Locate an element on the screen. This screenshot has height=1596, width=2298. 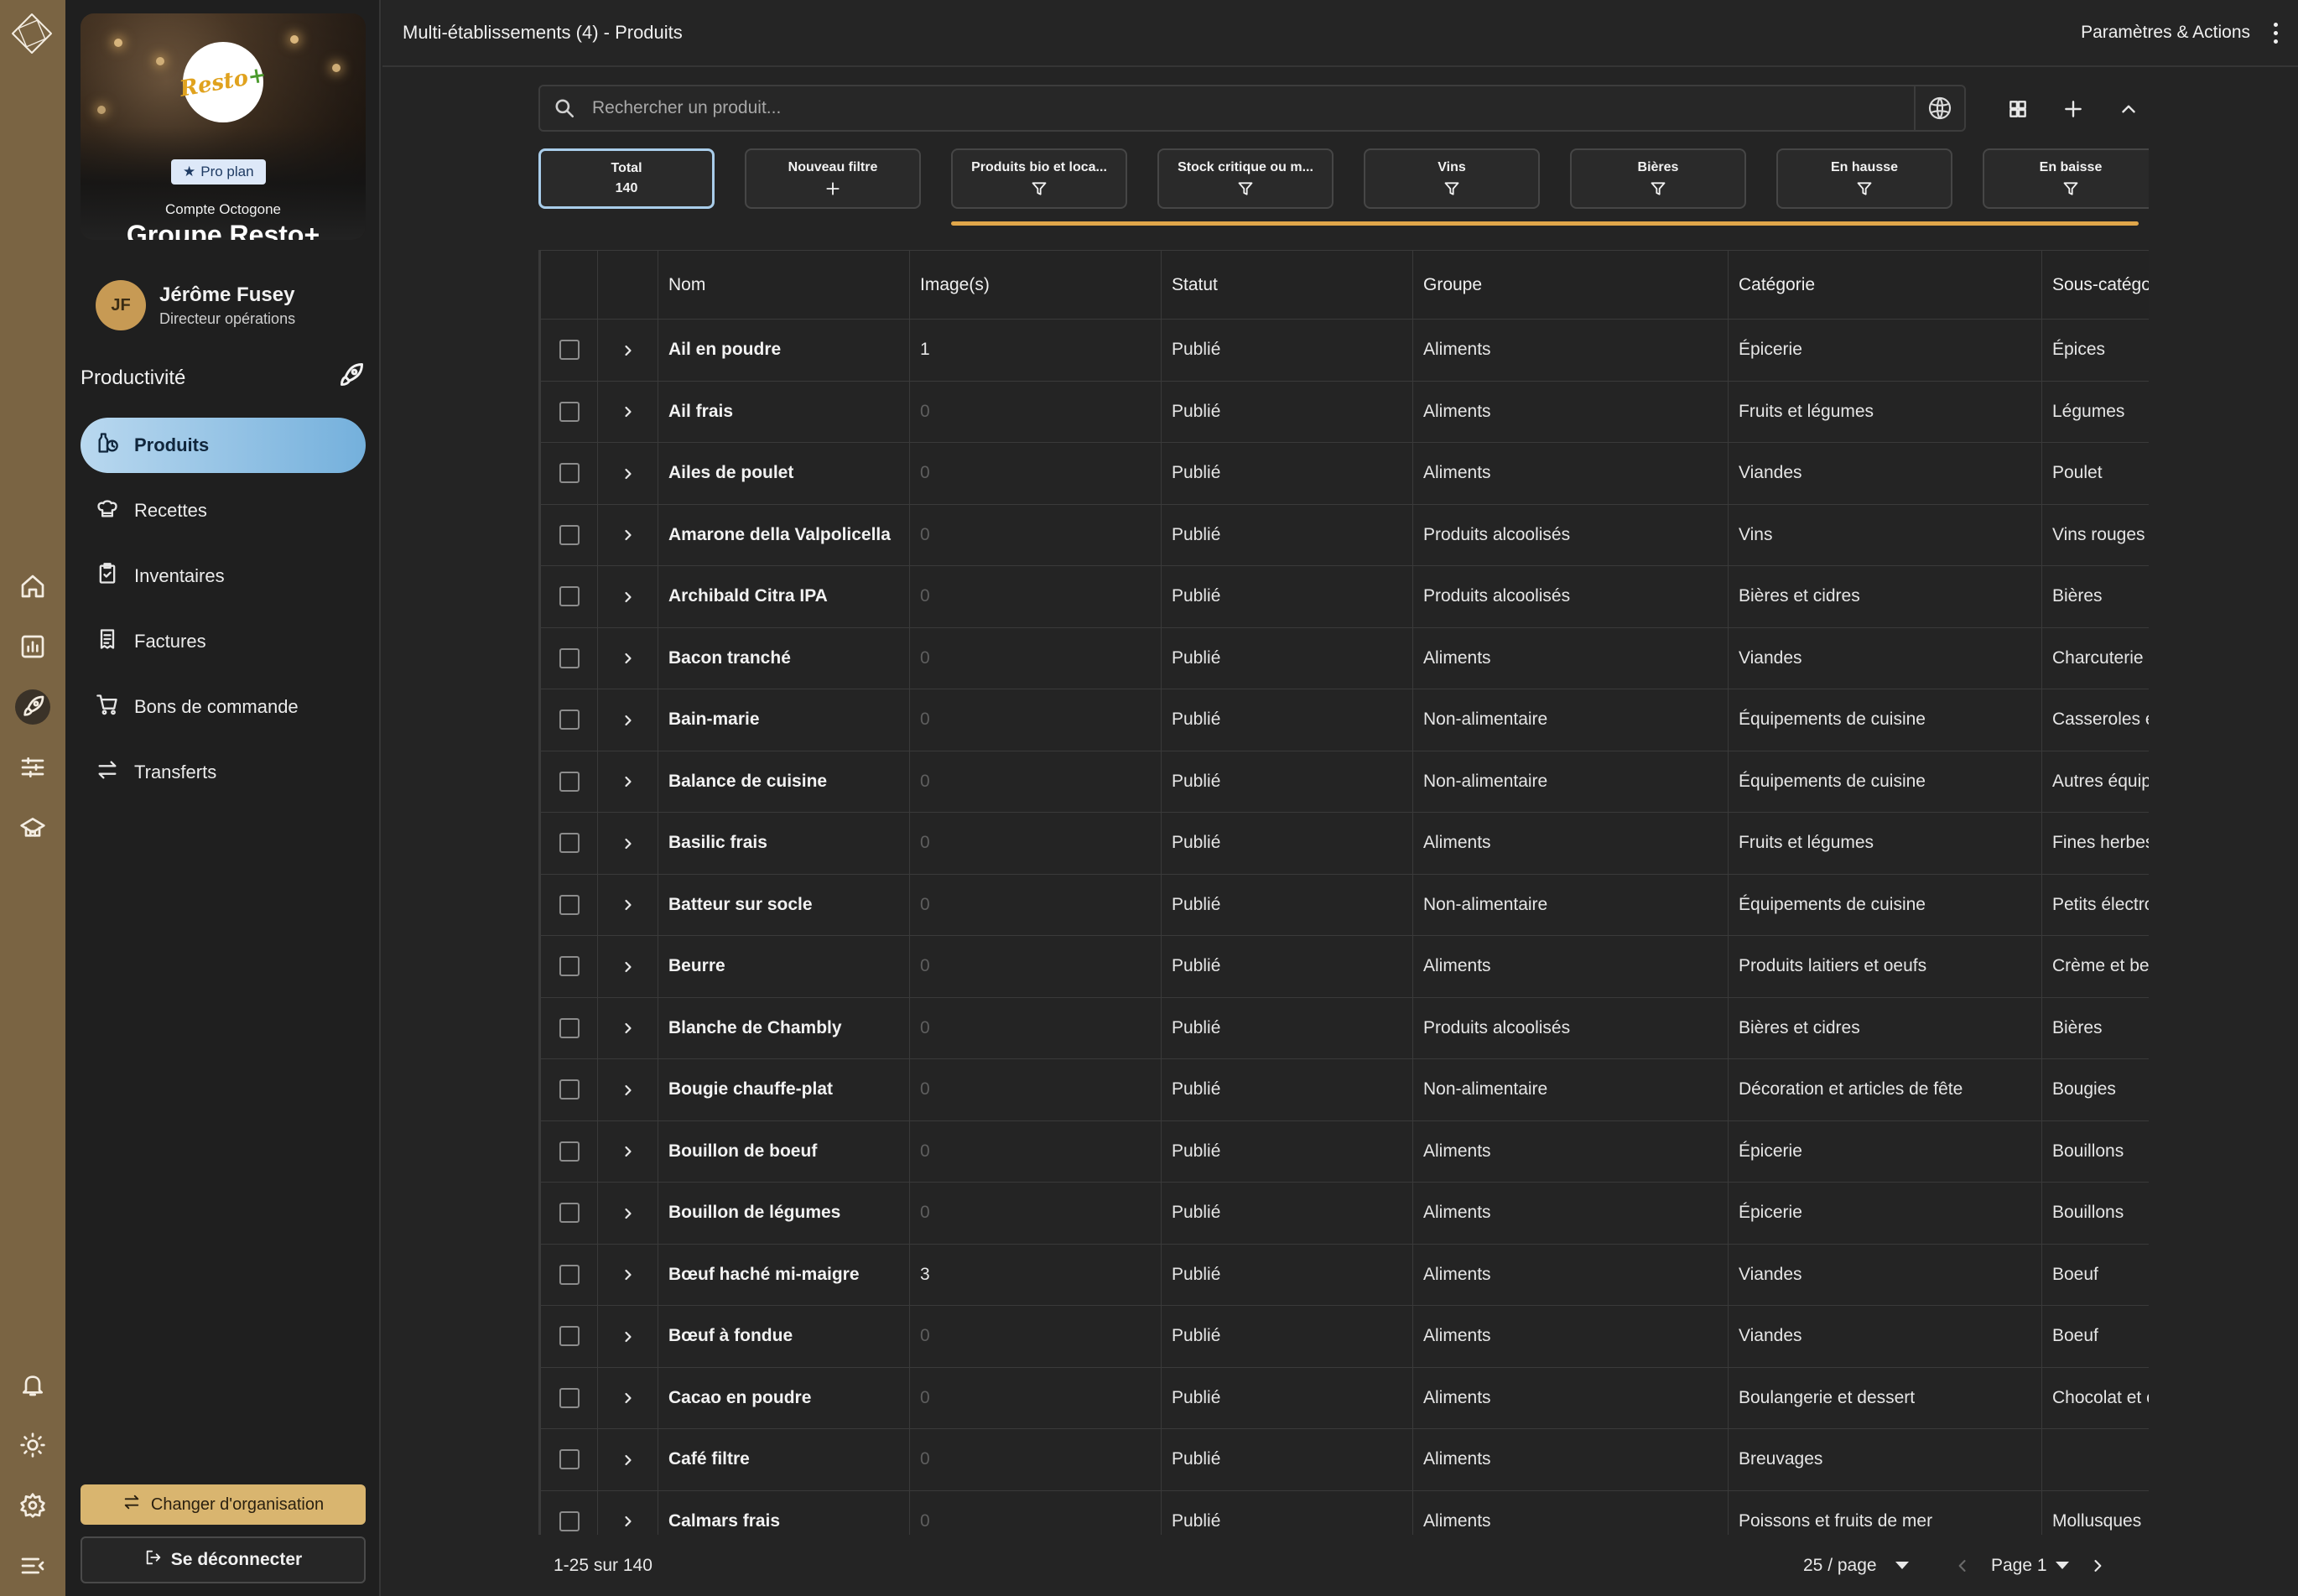
sidebar-item-transferts: Transferts is located at coordinates (224, 772).